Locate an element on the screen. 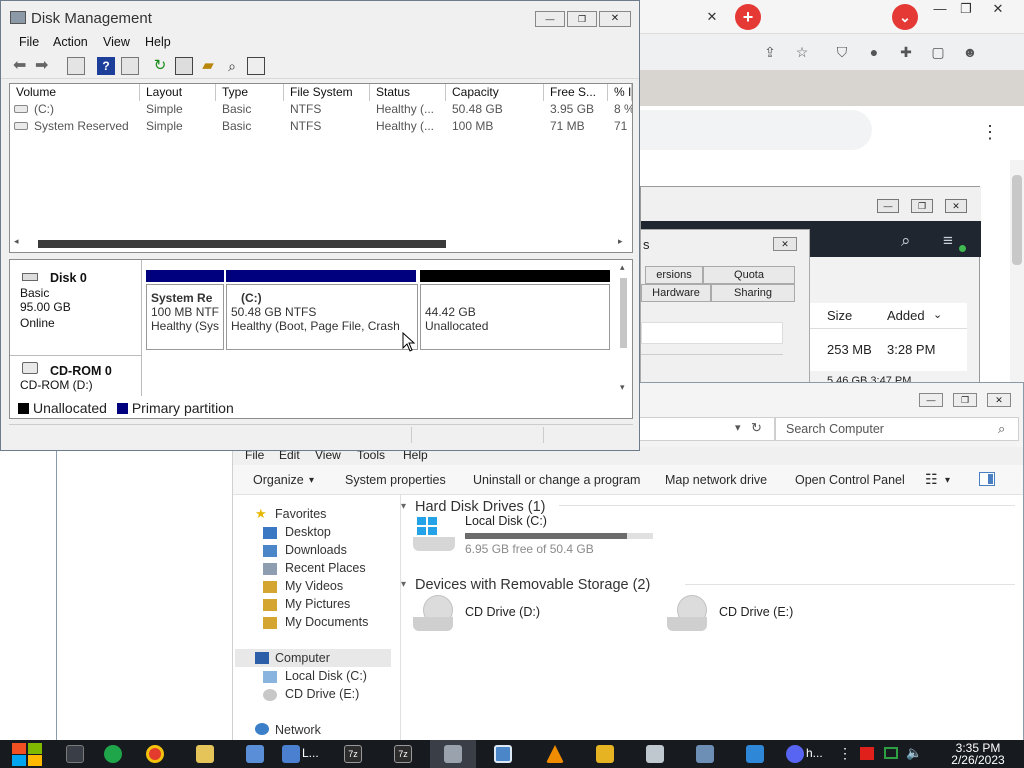 Image resolution: width=1024 pixels, height=768 pixels. uninstall-program-button: Uninstall or change a program is located at coordinates (556, 480).